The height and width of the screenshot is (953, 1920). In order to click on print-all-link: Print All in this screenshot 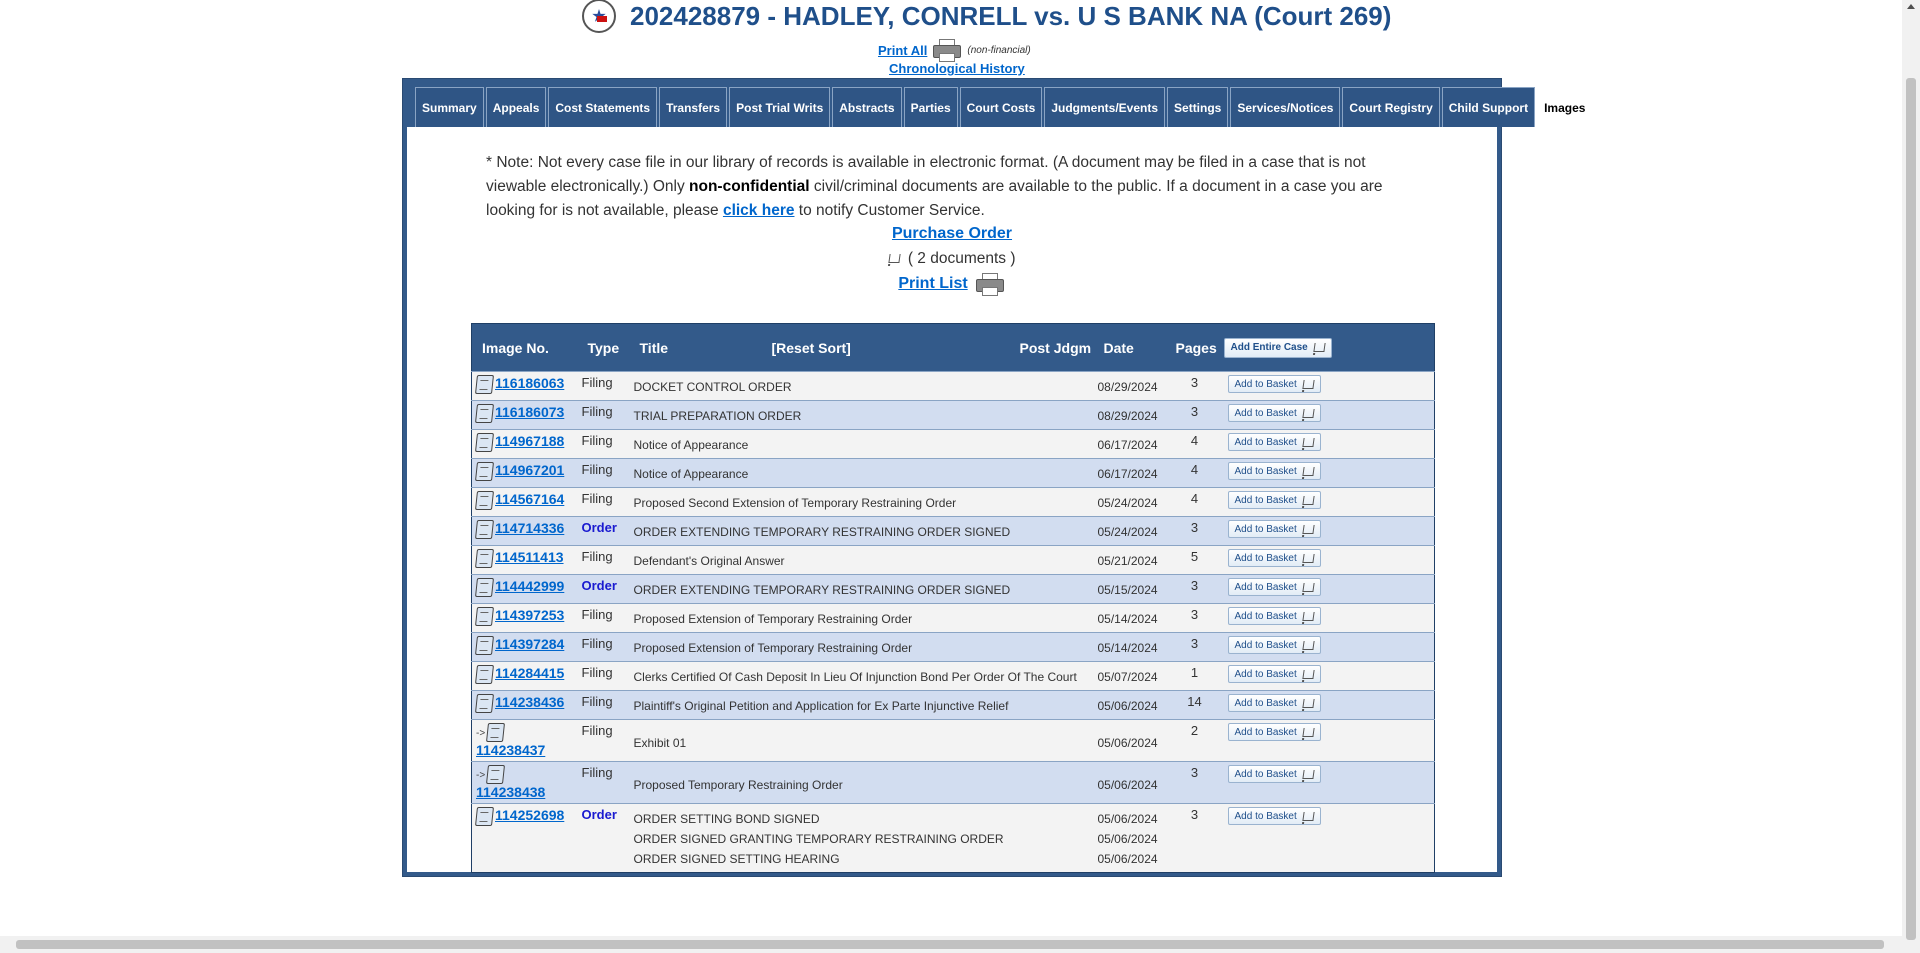, I will do `click(902, 50)`.